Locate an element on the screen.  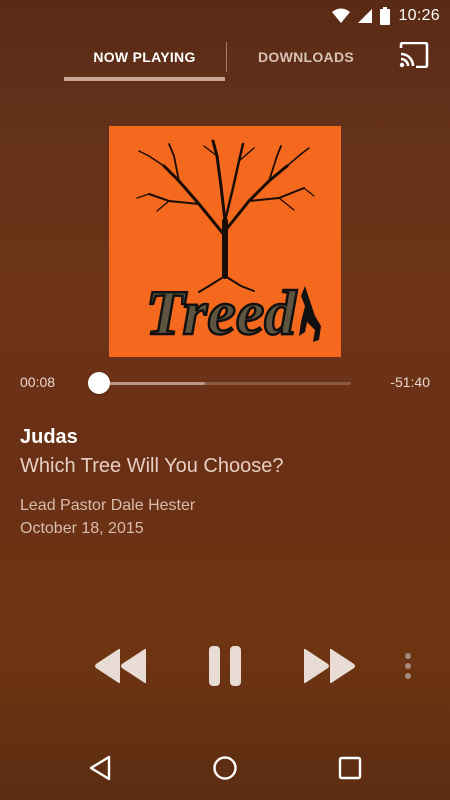
nav-recents-button is located at coordinates (350, 770).